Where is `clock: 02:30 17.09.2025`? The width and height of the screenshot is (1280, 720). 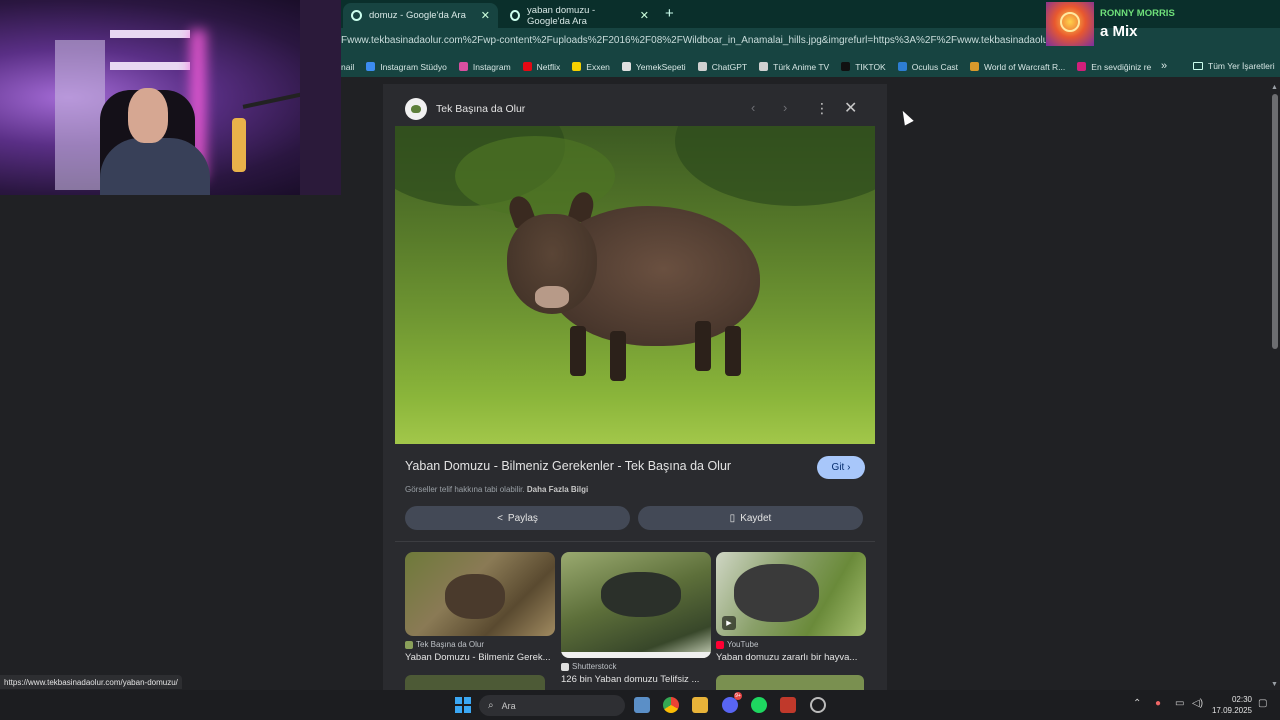
clock: 02:30 17.09.2025 is located at coordinates (1231, 705).